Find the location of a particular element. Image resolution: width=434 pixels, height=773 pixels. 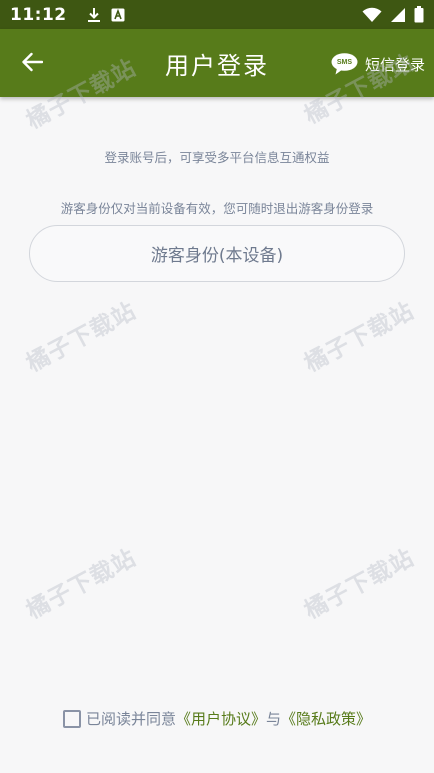

status-time: 11:12 is located at coordinates (38, 14).